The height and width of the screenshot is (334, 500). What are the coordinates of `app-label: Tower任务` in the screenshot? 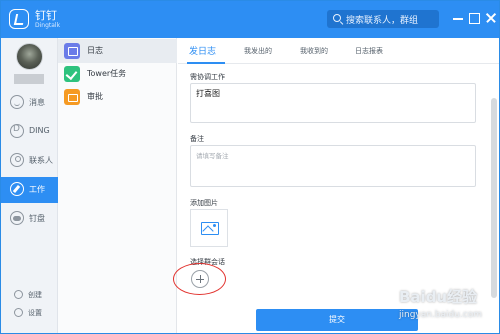 It's located at (107, 73).